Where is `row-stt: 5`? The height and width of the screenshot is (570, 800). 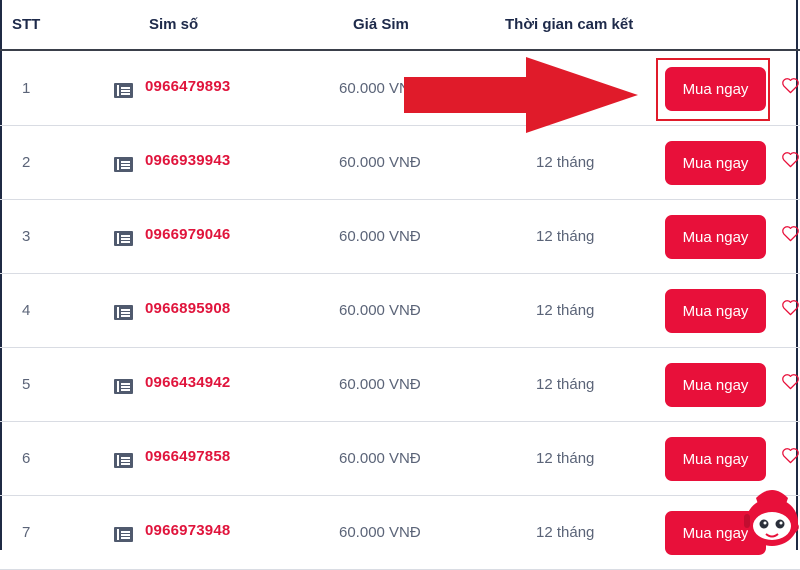
row-stt: 5 is located at coordinates (26, 384).